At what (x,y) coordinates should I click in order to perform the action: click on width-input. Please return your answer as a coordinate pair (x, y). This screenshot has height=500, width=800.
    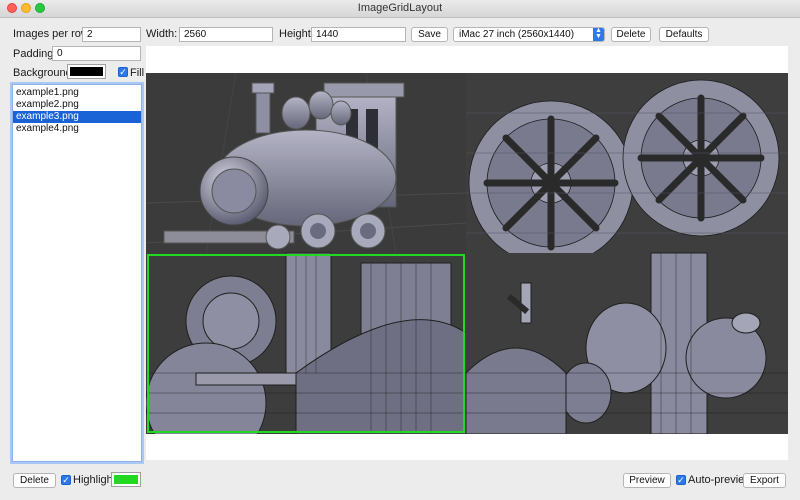
    Looking at the image, I should click on (226, 34).